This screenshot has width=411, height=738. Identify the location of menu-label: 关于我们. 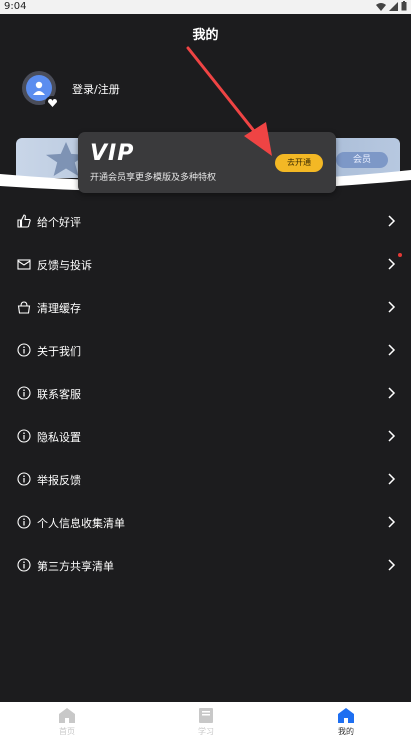
(59, 351).